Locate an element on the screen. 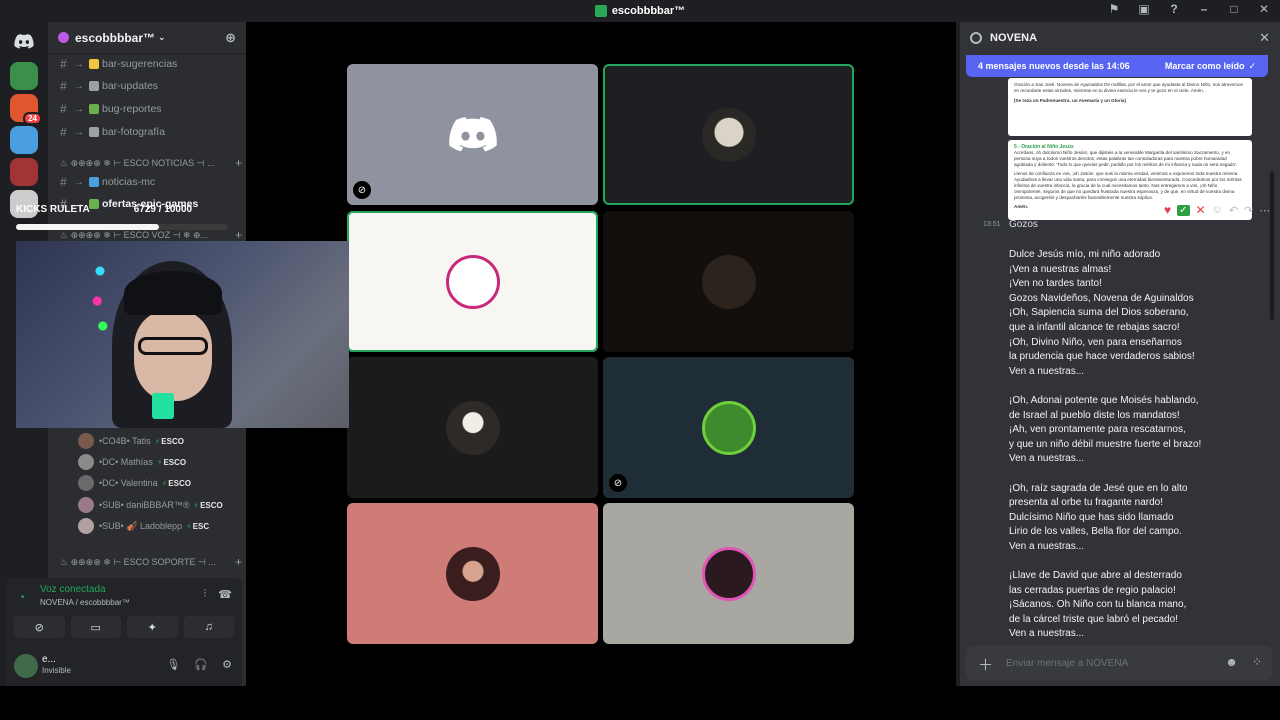  noise-suppression-icon: ⫶ is located at coordinates (205, 594).